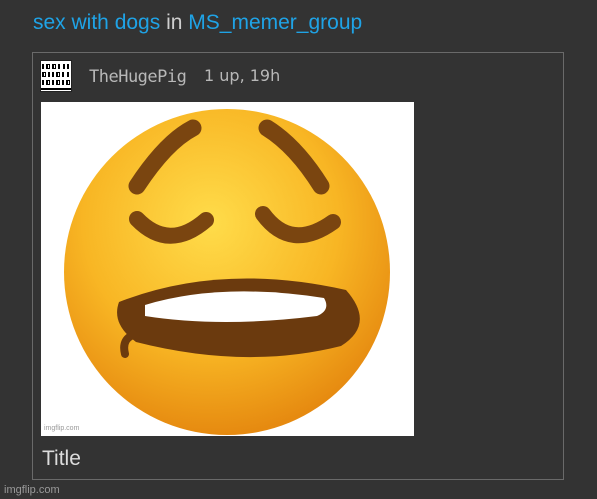 This screenshot has width=597, height=499. I want to click on binary-avatar-icon, so click(56, 76).